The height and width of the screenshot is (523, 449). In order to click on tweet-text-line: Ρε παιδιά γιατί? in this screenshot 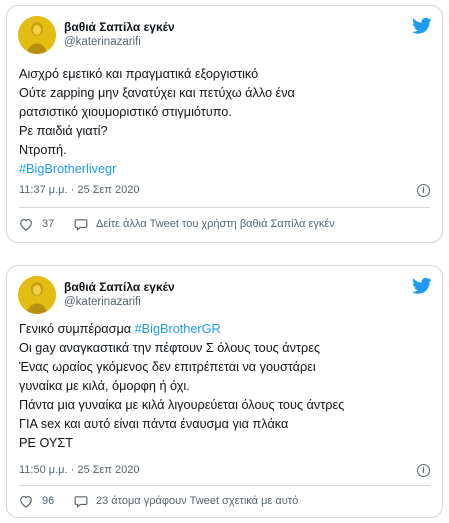, I will do `click(63, 131)`.